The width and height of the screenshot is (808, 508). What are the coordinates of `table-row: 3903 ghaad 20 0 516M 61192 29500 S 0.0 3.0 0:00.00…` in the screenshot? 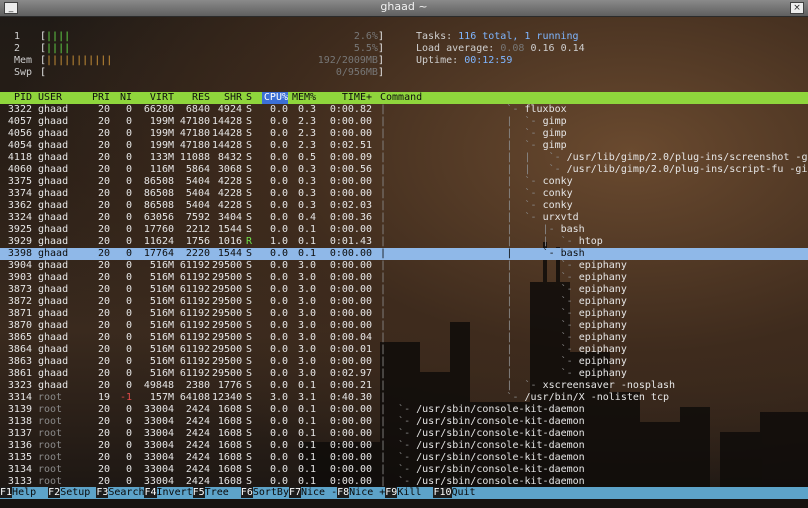 It's located at (404, 278).